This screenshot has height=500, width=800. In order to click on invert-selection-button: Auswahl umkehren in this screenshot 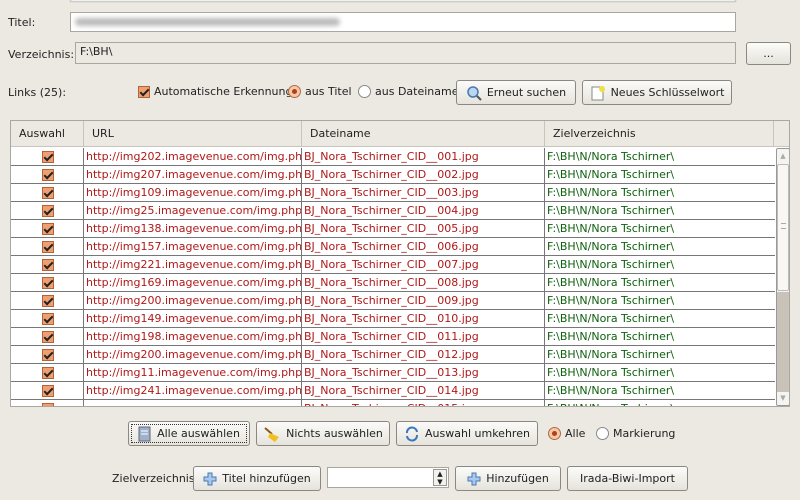, I will do `click(467, 433)`.